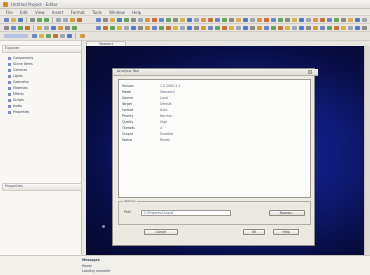 Image resolution: width=370 pixels, height=275 pixels. What do you see at coordinates (136, 12) in the screenshot?
I see `menu-help: Help` at bounding box center [136, 12].